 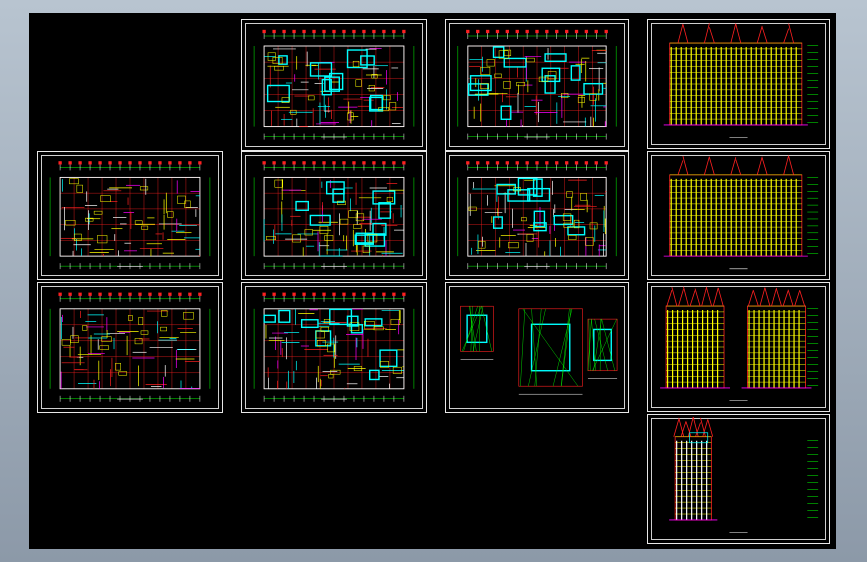 I want to click on sheet-section, so click(x=738, y=479).